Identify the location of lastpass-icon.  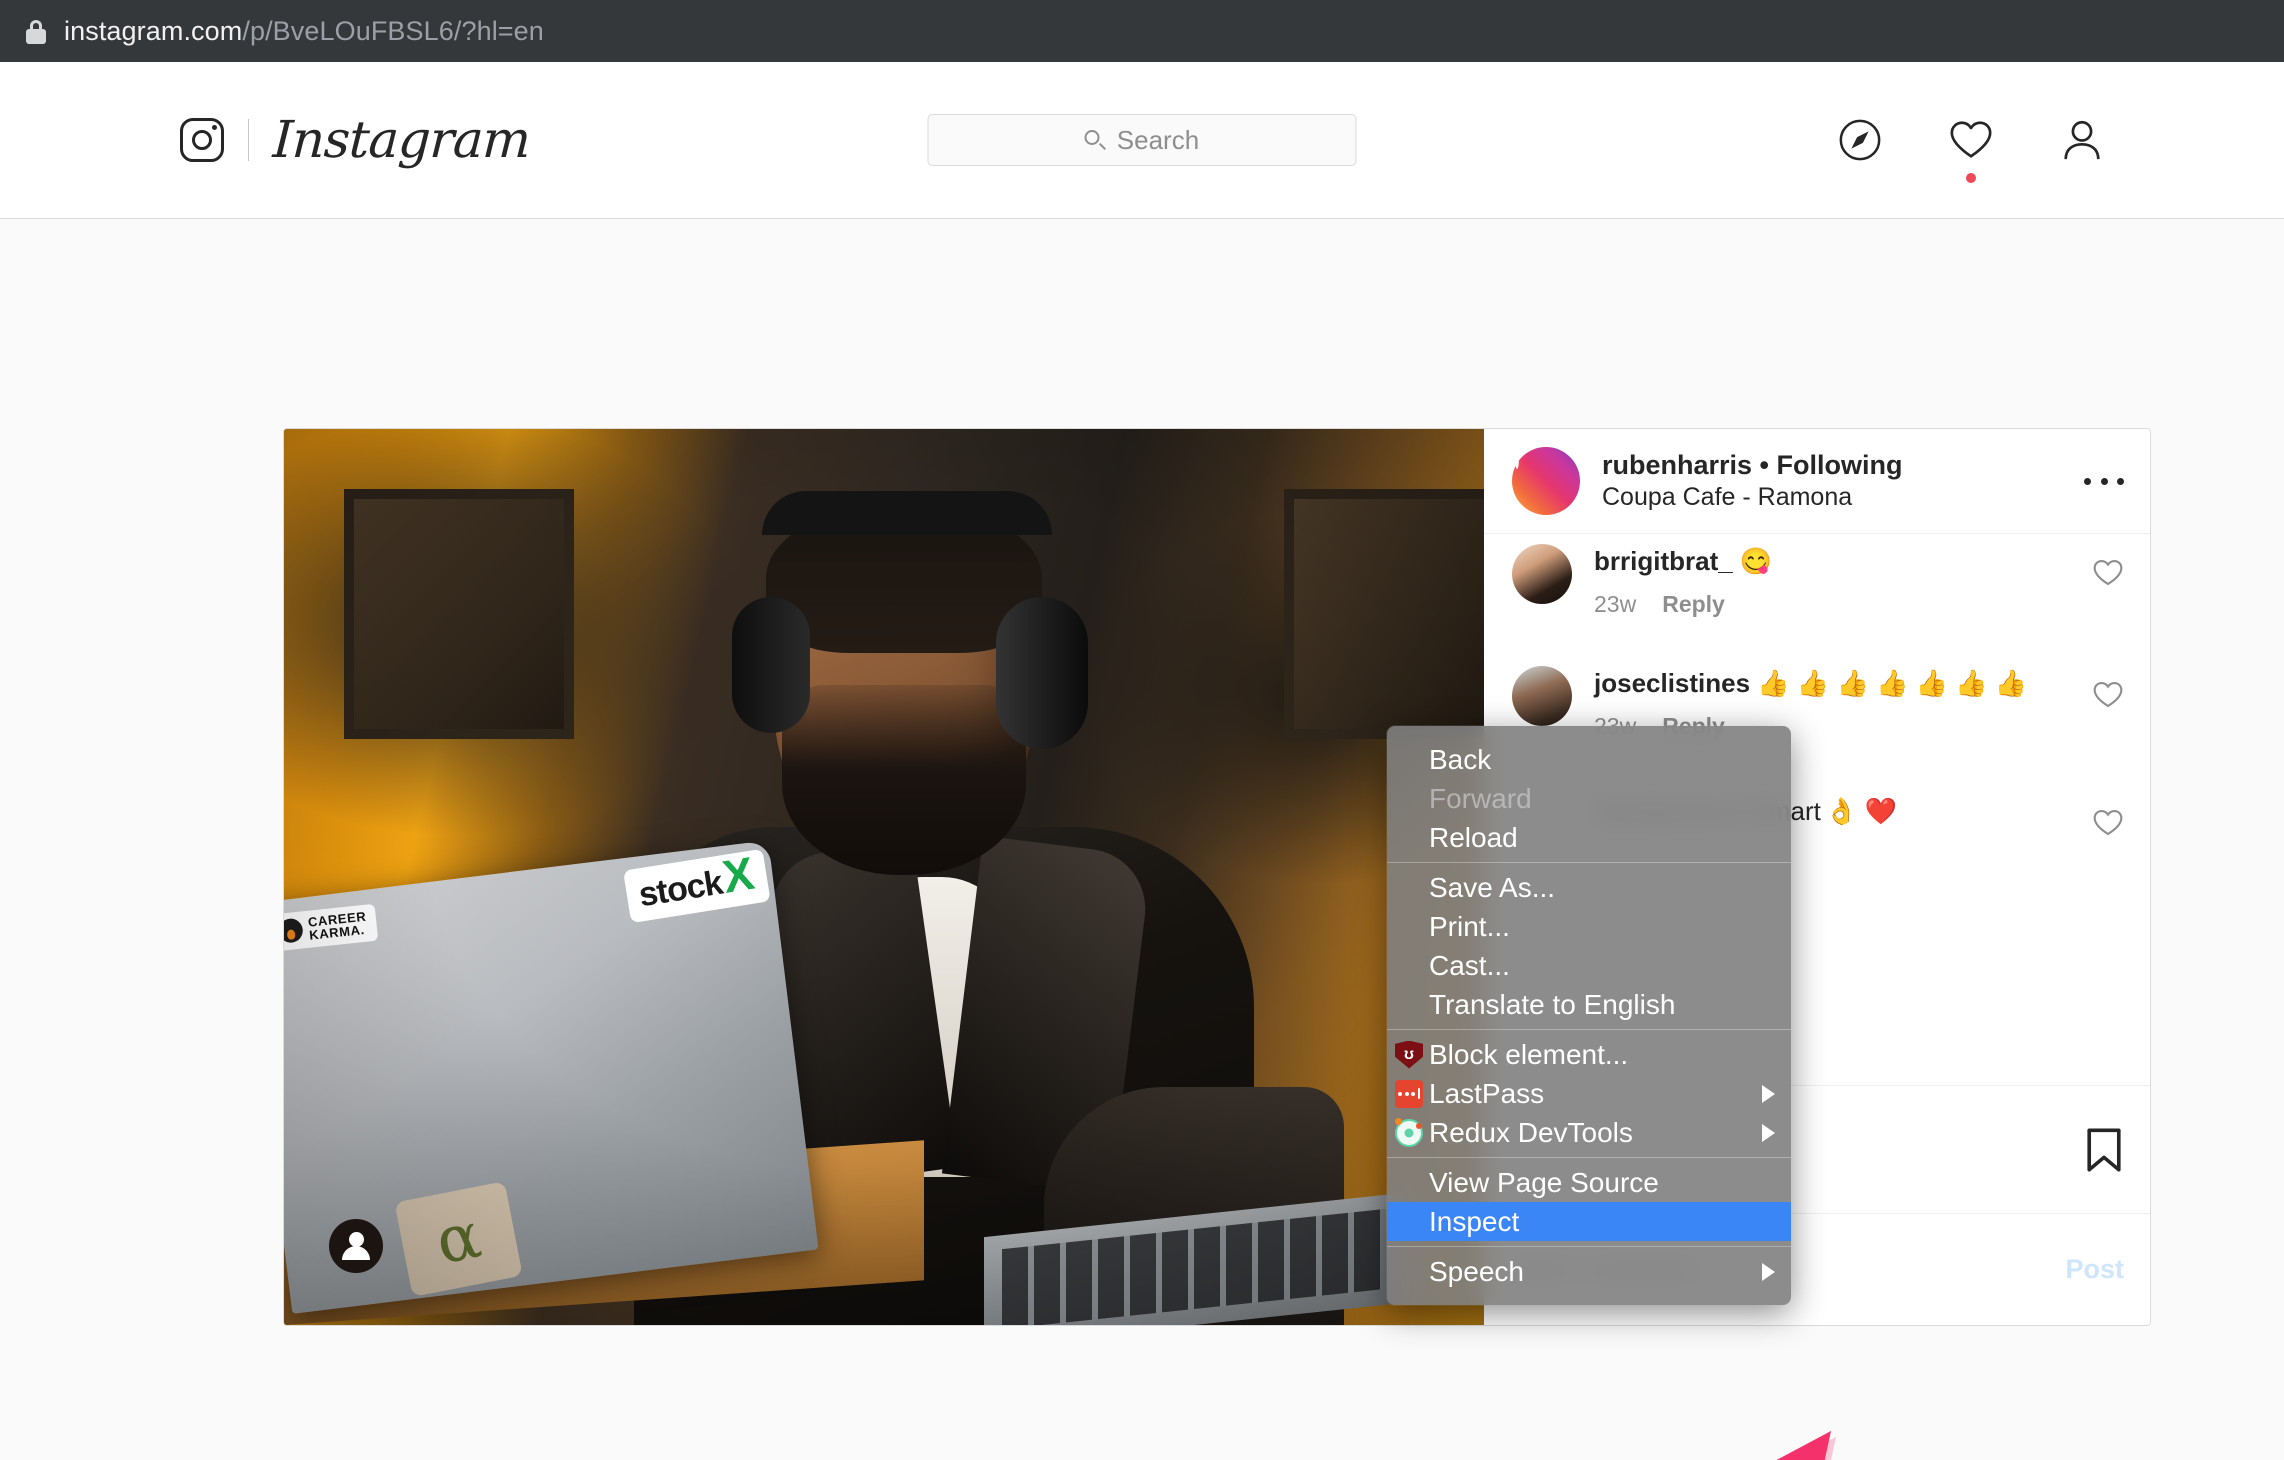
(1409, 1093).